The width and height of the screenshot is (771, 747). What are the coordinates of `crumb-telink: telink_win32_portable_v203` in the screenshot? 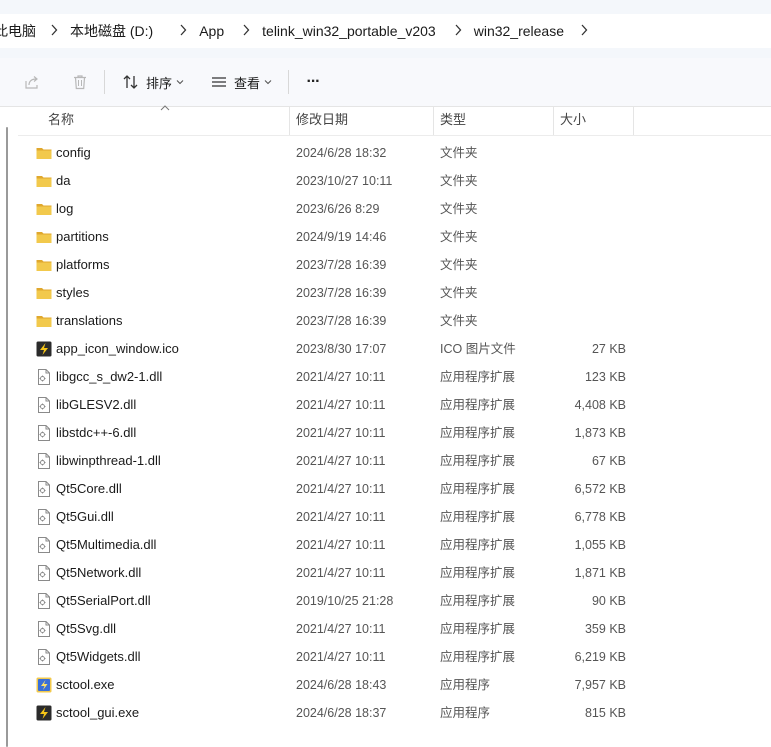 It's located at (349, 31).